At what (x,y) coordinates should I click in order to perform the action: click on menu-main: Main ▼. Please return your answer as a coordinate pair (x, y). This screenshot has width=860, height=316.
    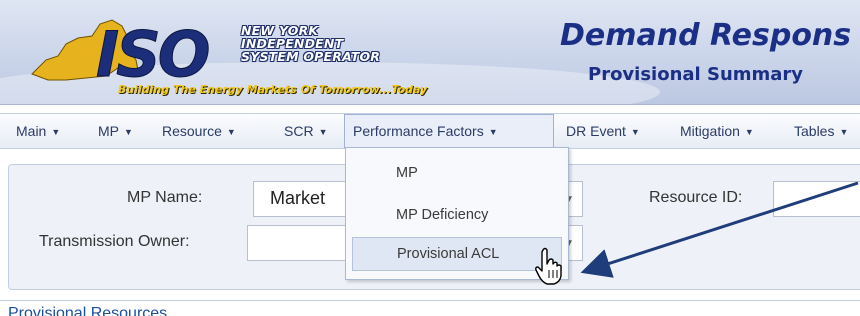
    Looking at the image, I should click on (38, 131).